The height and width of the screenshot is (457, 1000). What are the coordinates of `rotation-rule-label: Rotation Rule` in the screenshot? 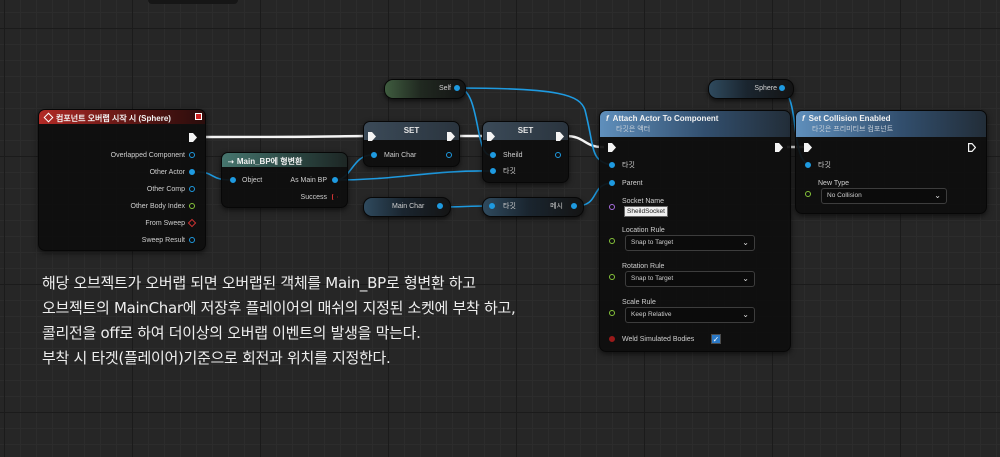 It's located at (643, 266).